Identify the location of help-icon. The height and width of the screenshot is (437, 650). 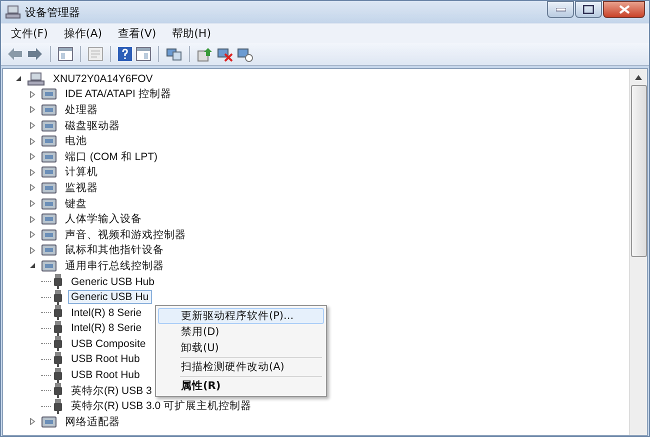
(125, 54).